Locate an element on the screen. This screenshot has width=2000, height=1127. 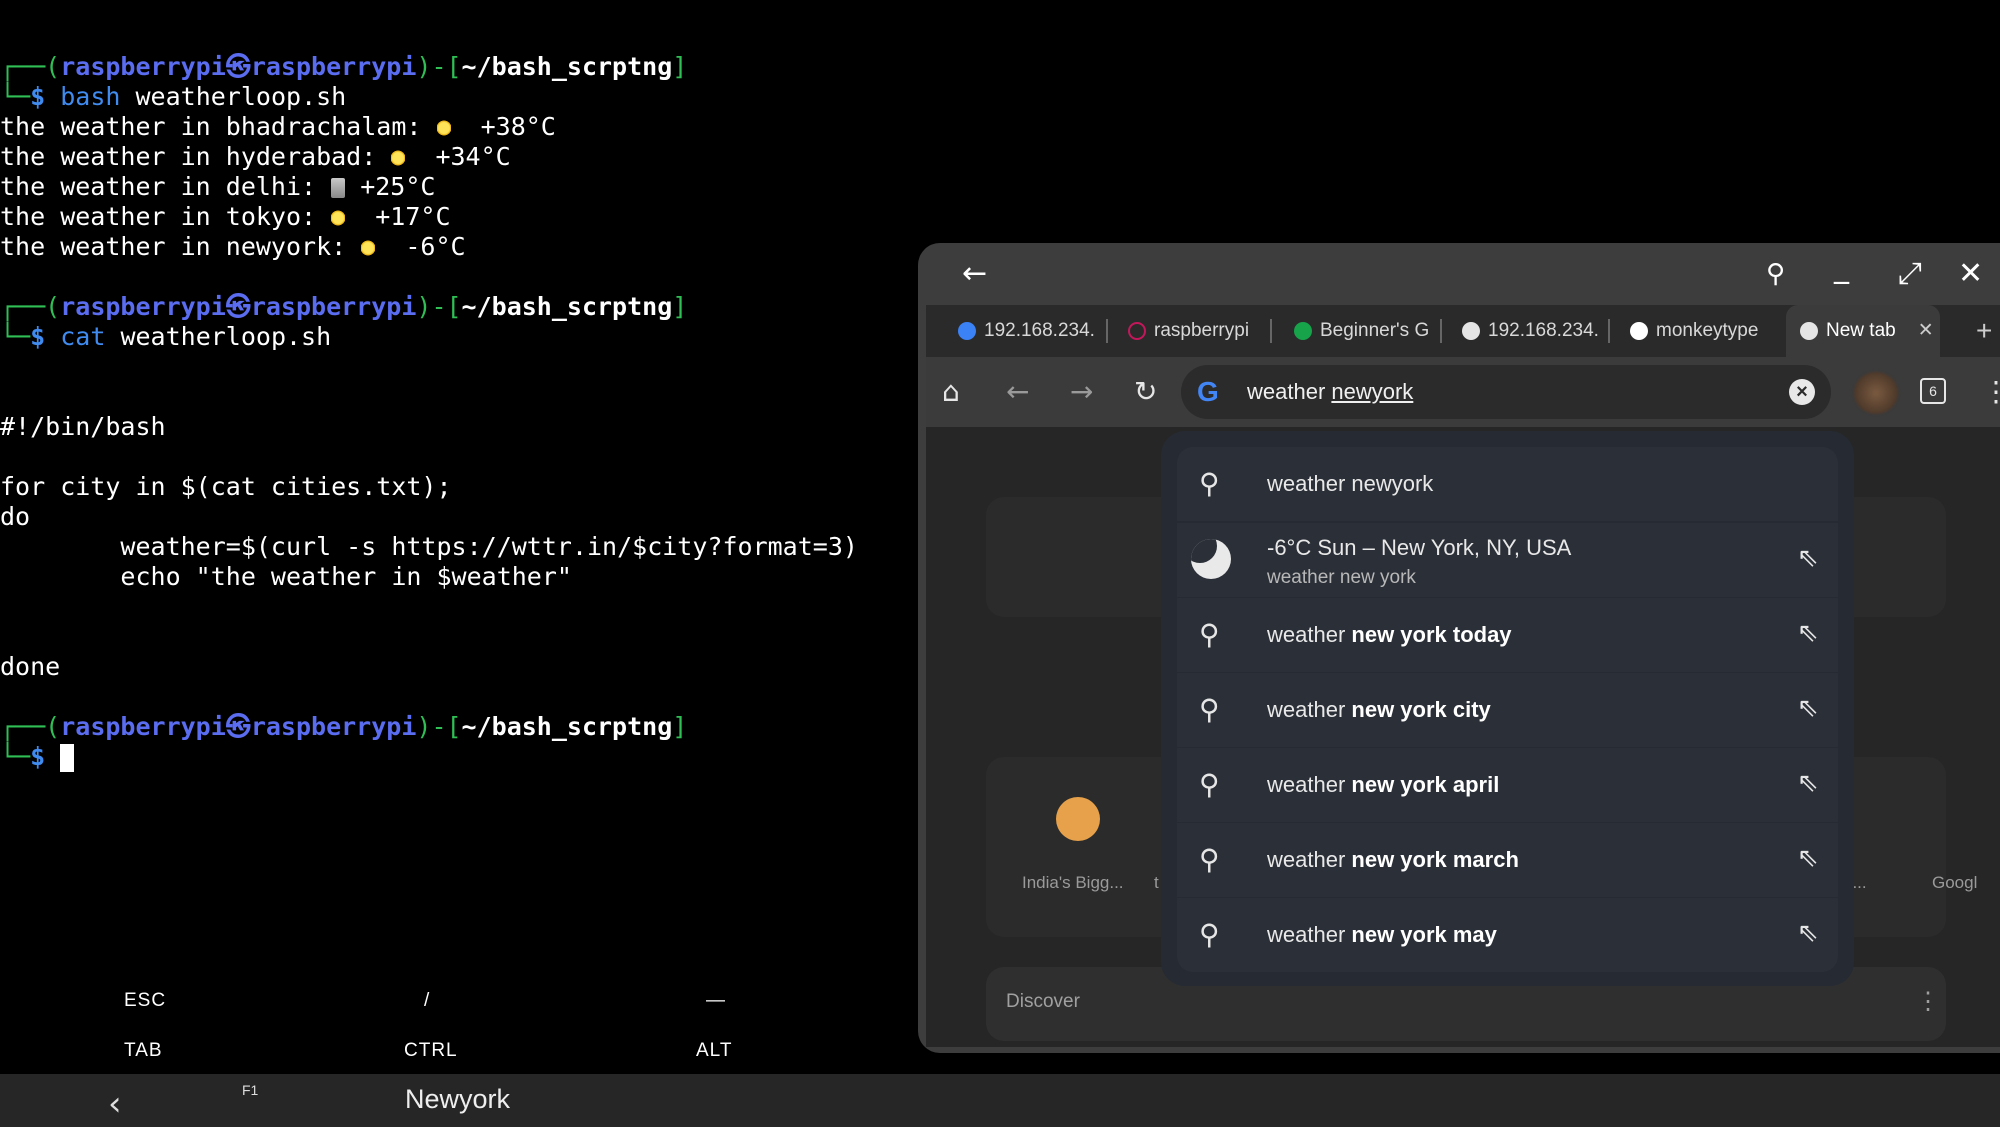
f1-key: F1 is located at coordinates (250, 1090).